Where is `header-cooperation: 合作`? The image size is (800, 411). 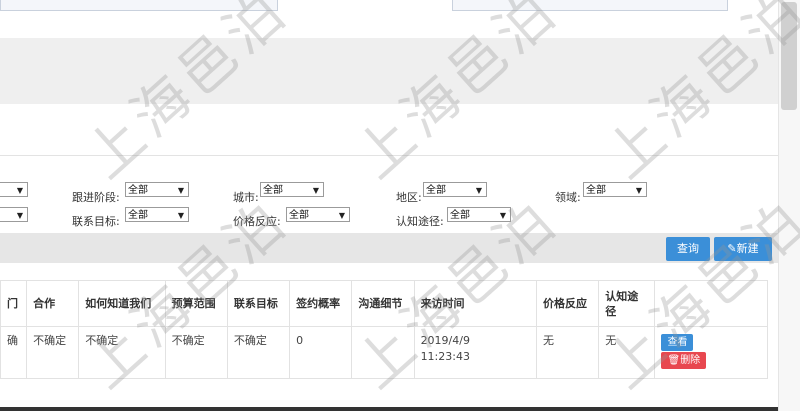
header-cooperation: 合作 is located at coordinates (53, 303).